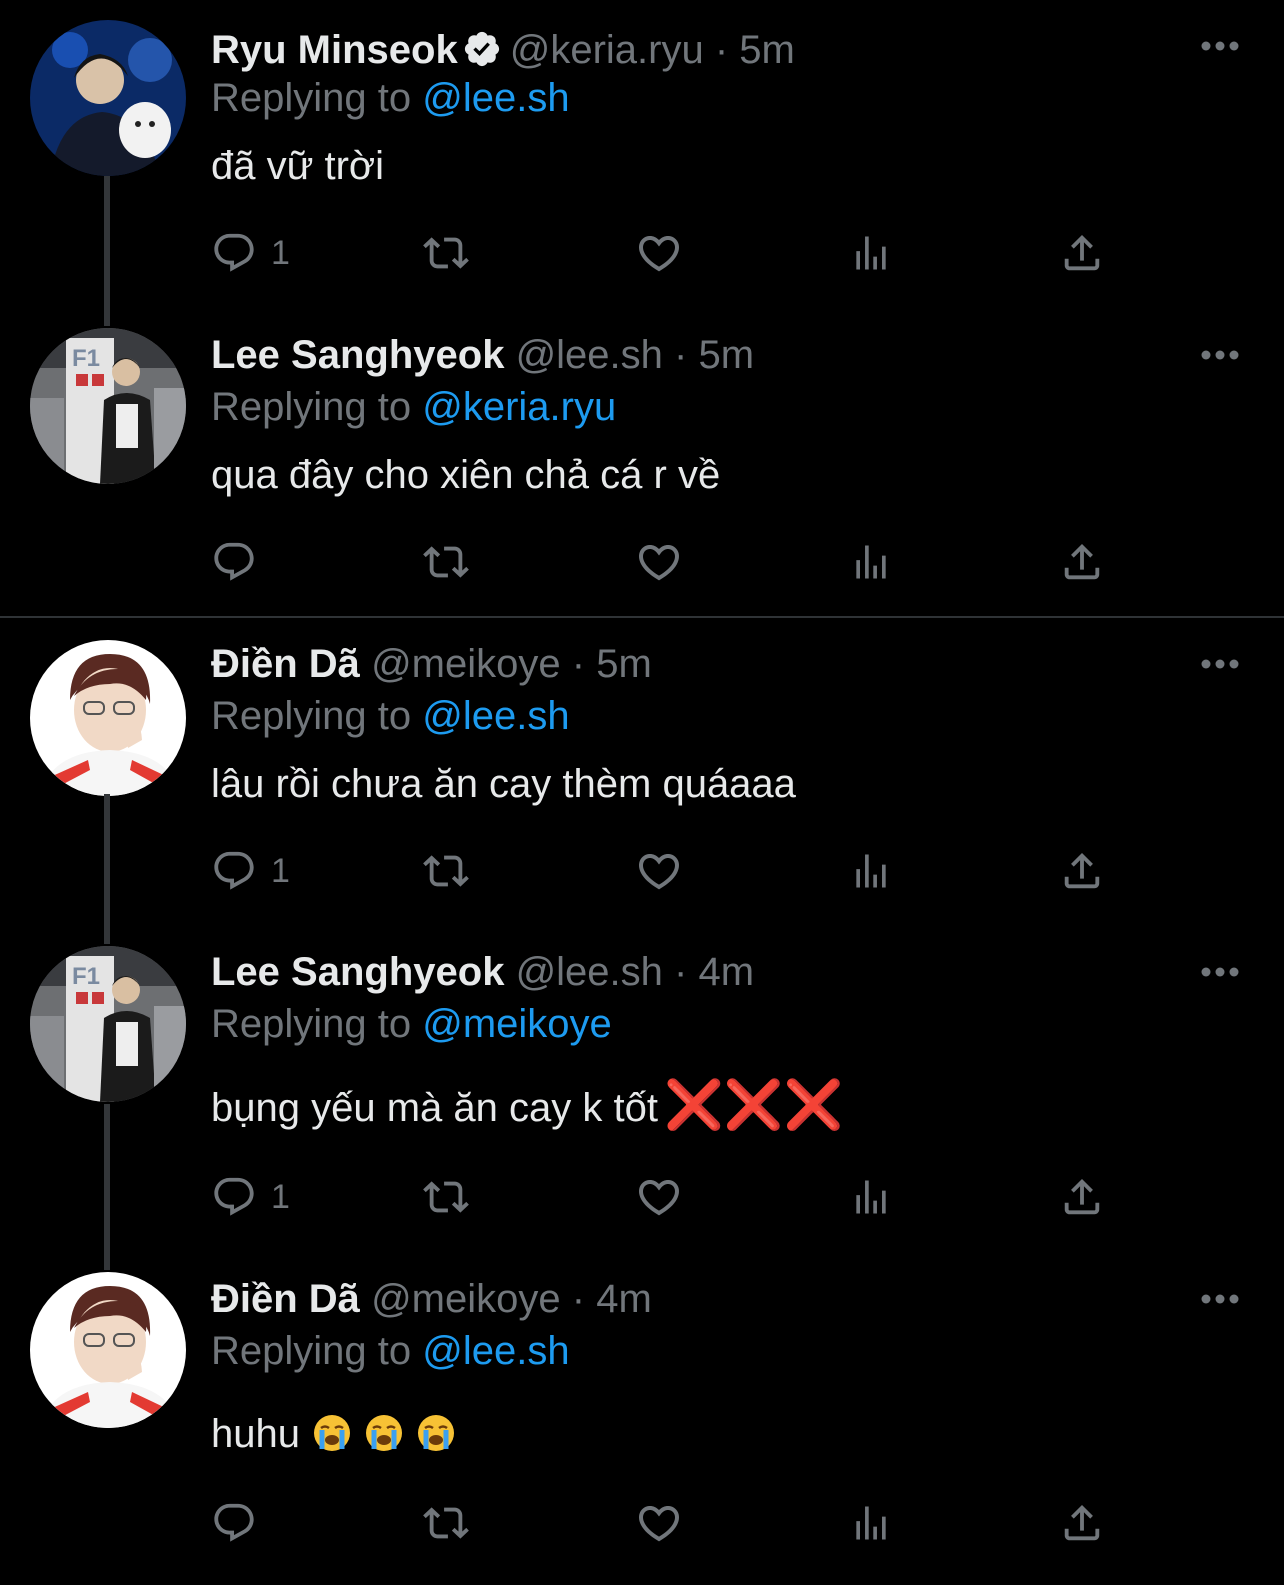 The width and height of the screenshot is (1284, 1585). What do you see at coordinates (411, 1024) in the screenshot?
I see `replying-to: Replying to @meikoye` at bounding box center [411, 1024].